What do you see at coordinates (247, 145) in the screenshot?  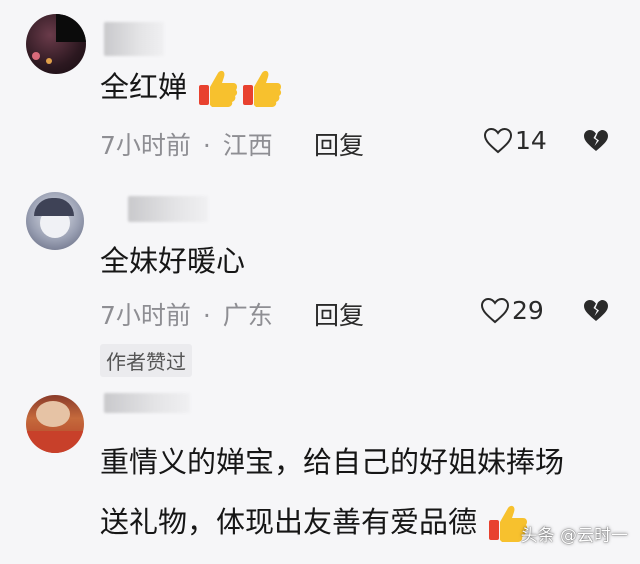 I see `comment-location-1: 江西` at bounding box center [247, 145].